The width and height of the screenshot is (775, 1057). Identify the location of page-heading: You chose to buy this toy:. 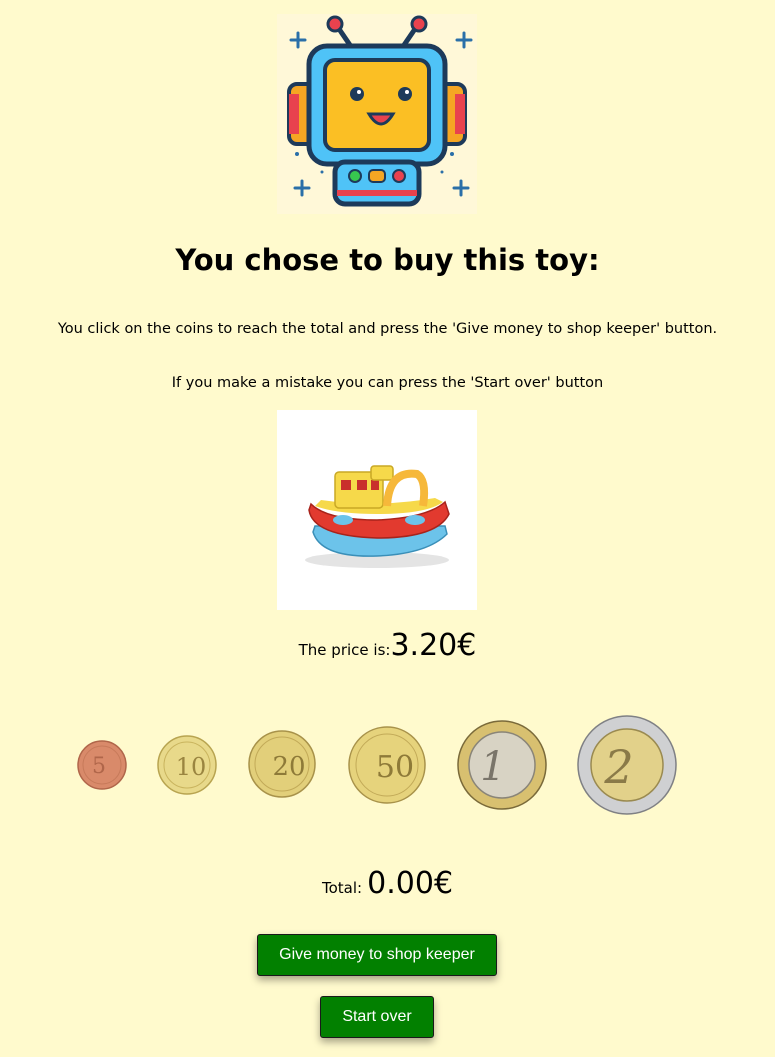
(387, 260).